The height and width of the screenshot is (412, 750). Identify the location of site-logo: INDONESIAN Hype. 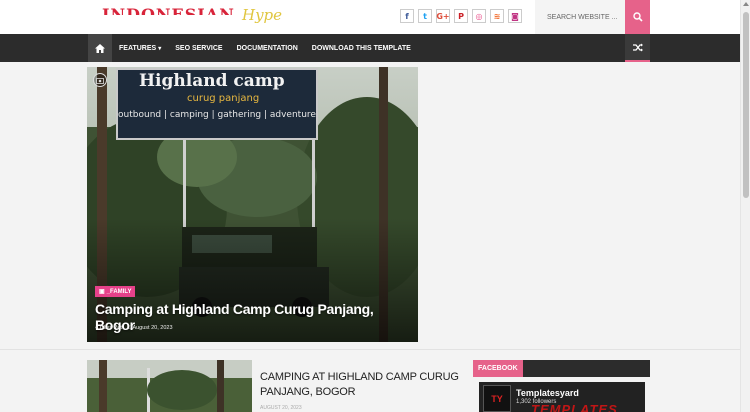
(200, 18).